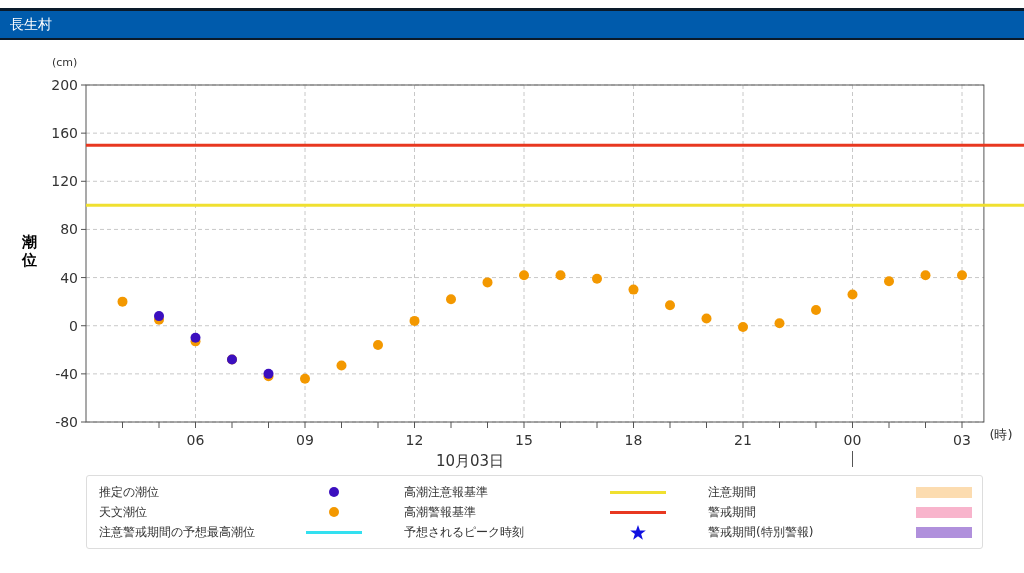 Image resolution: width=1024 pixels, height=573 pixels. I want to click on y-tick-label: 0, so click(73, 325).